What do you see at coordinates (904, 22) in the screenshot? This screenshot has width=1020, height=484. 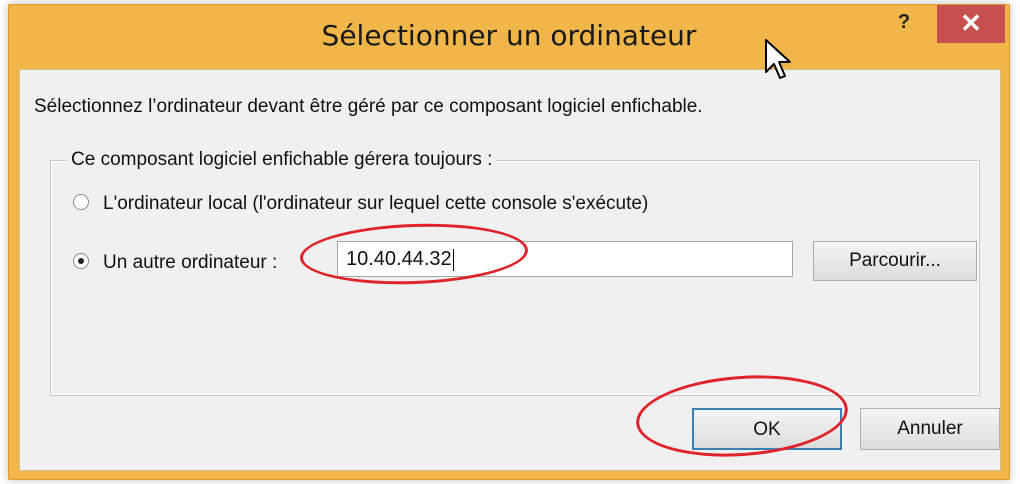 I see `help-button: ?` at bounding box center [904, 22].